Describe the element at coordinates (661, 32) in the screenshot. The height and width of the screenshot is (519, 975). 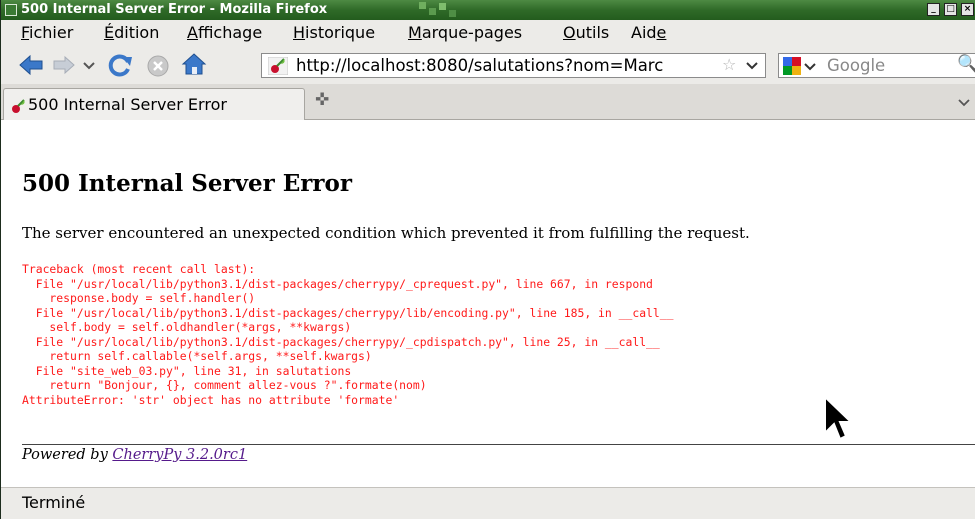
I see `menu-accel: e` at that location.